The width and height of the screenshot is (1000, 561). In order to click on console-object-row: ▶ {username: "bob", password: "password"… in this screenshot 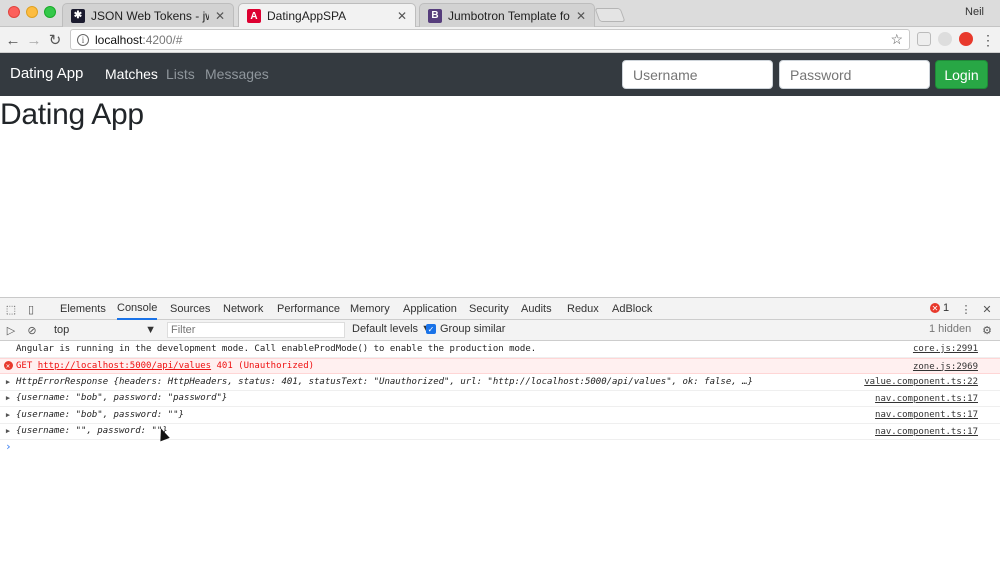, I will do `click(500, 399)`.